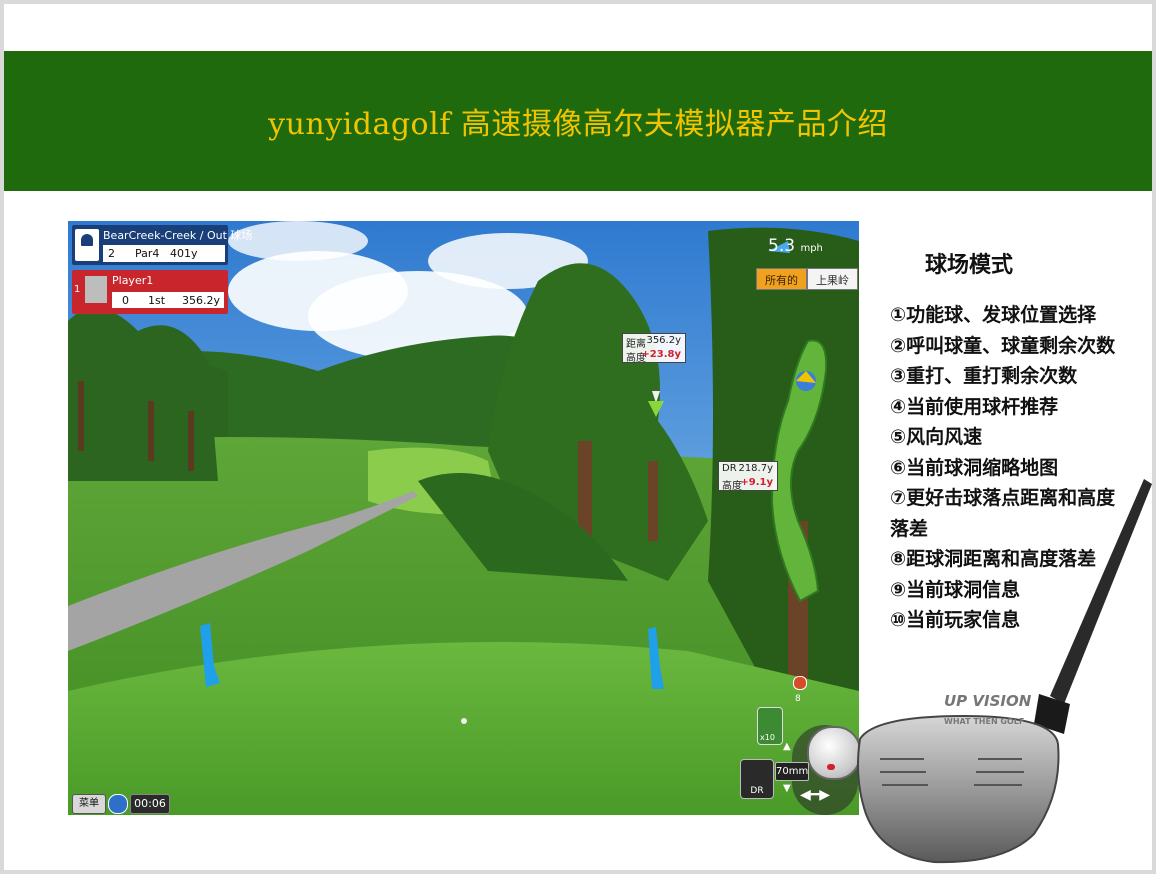 This screenshot has height=874, width=1156. I want to click on feature-item: ④当前使用球杆推荐, so click(974, 406).